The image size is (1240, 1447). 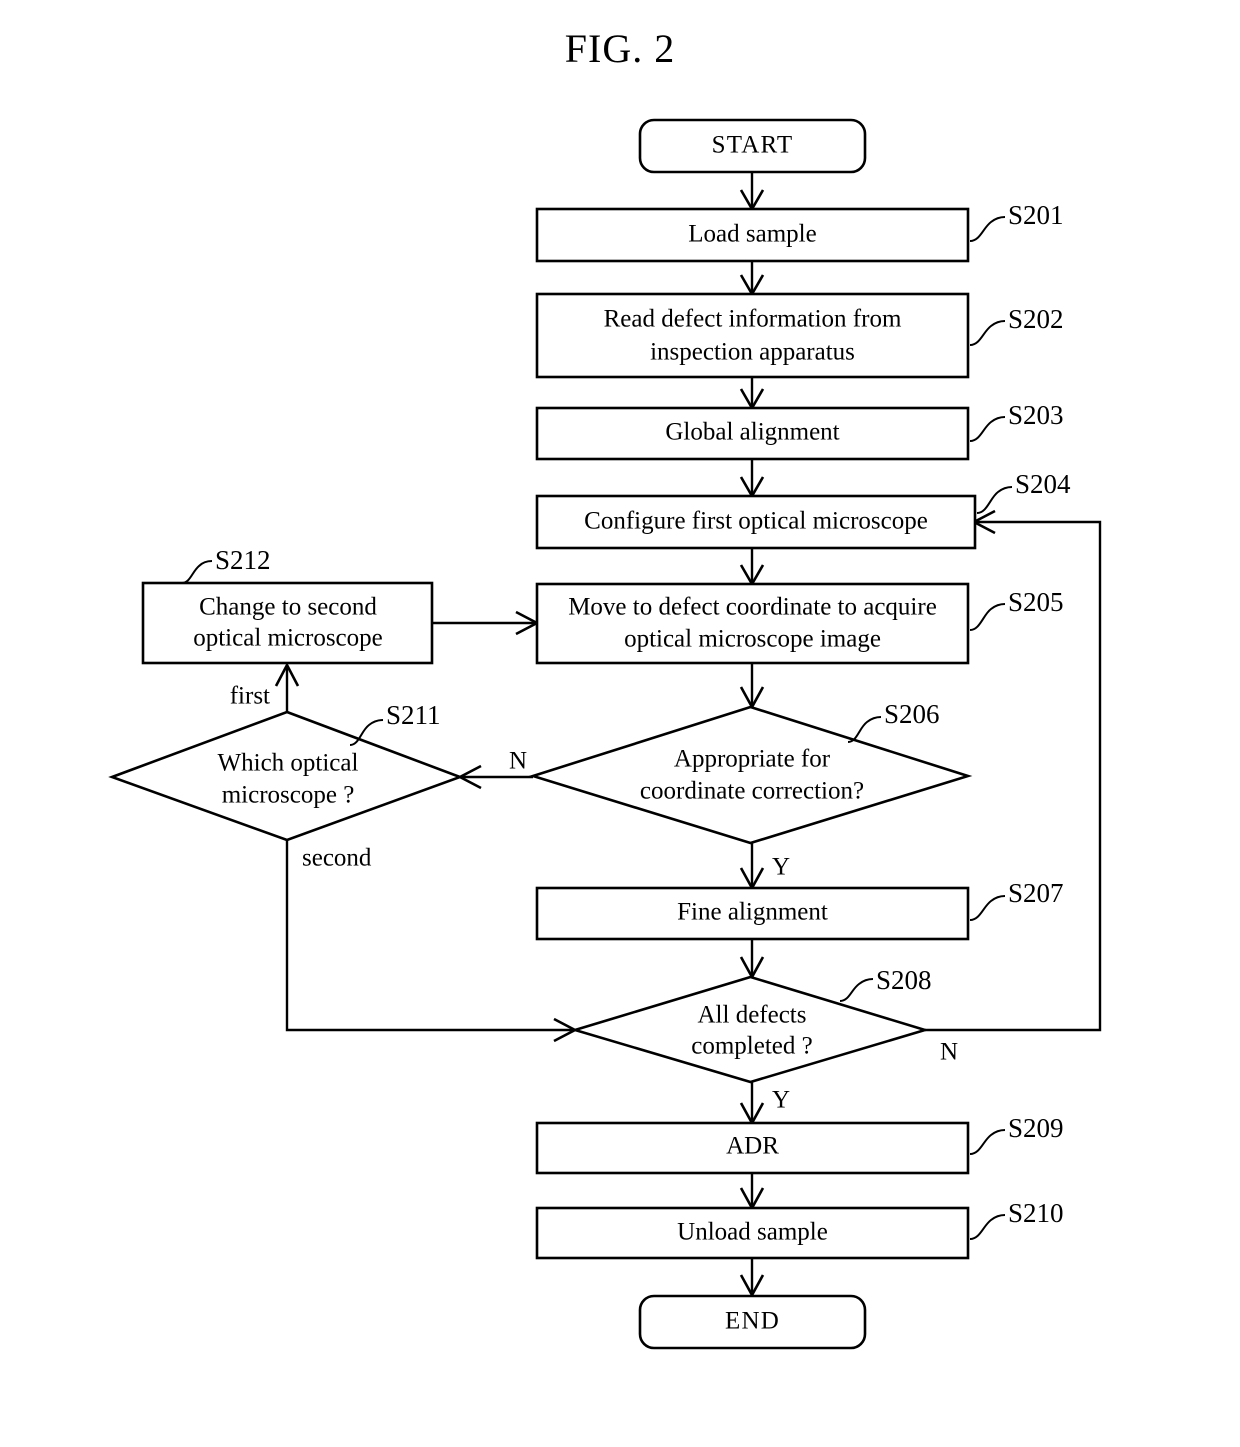 What do you see at coordinates (912, 714) in the screenshot?
I see `tag-s206: S206` at bounding box center [912, 714].